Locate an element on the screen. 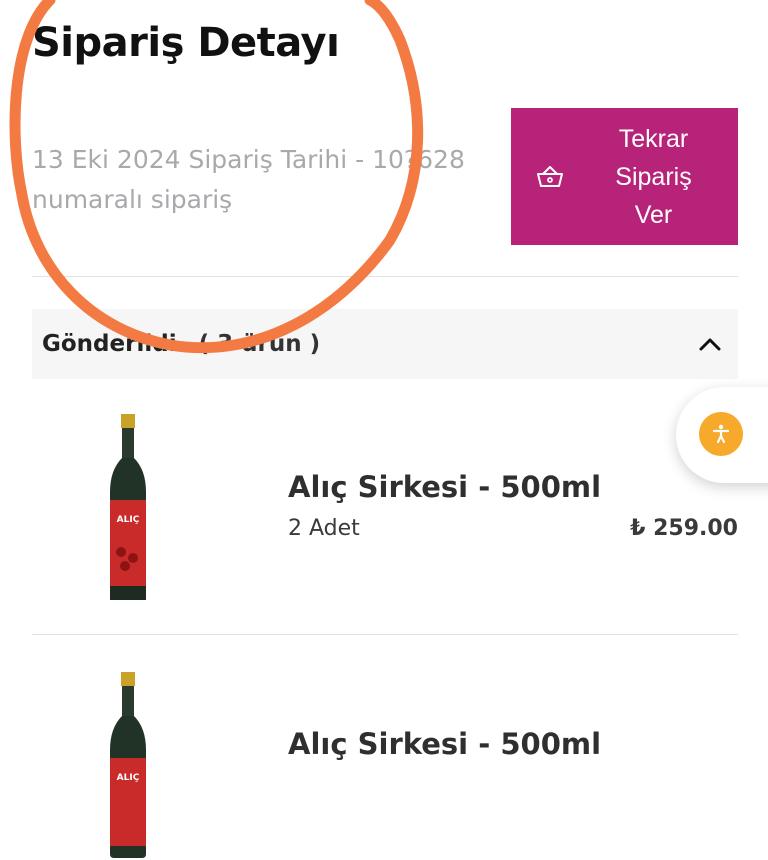  basket-icon is located at coordinates (550, 177).